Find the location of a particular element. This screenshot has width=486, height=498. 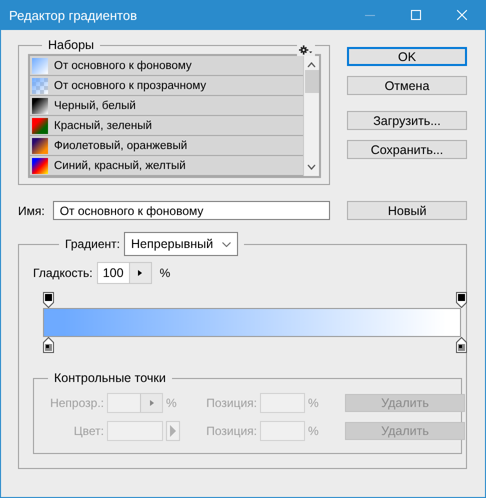

name-field: От основного к фоновому is located at coordinates (191, 210).